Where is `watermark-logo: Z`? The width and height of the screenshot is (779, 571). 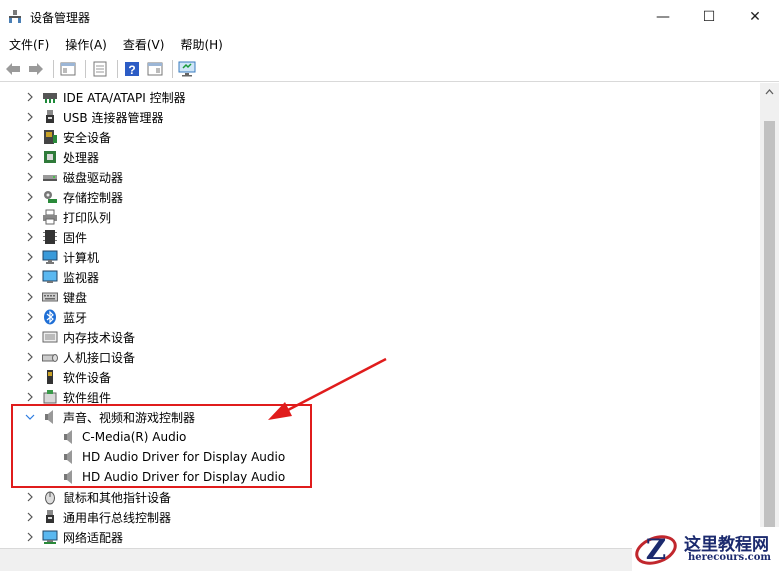 watermark-logo: Z is located at coordinates (656, 549).